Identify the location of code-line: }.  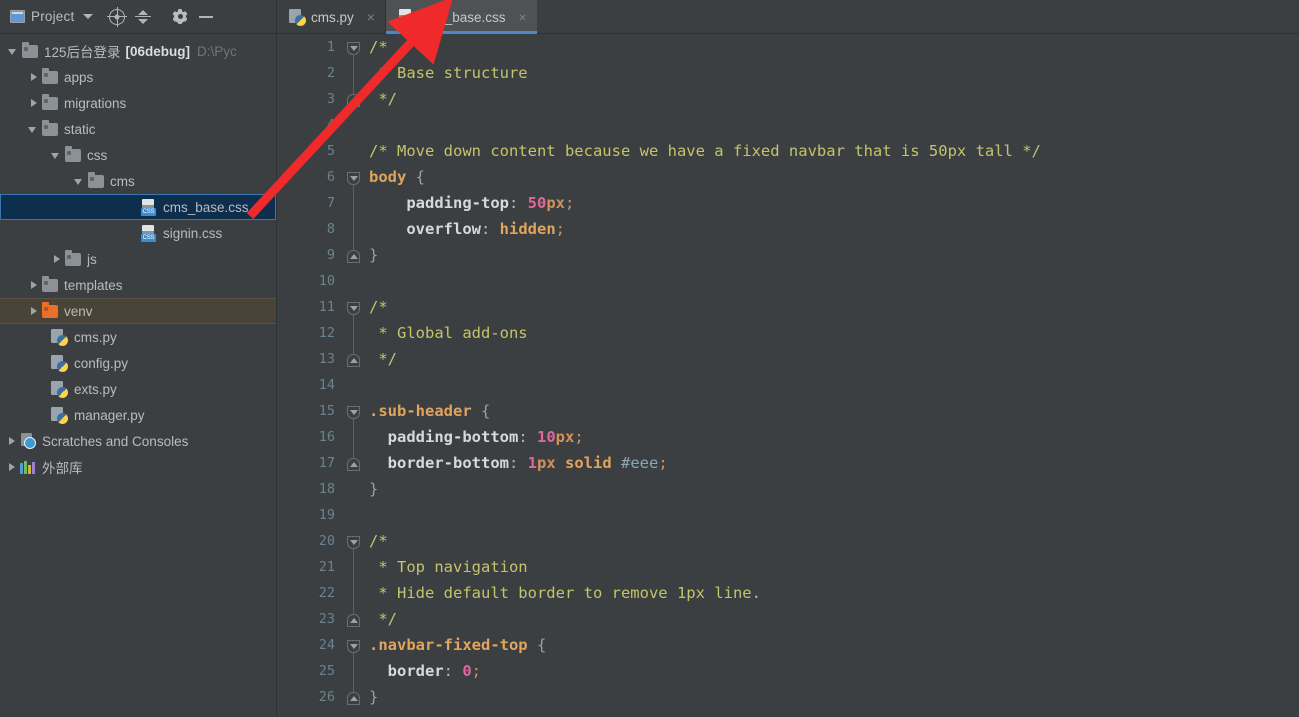
(834, 697).